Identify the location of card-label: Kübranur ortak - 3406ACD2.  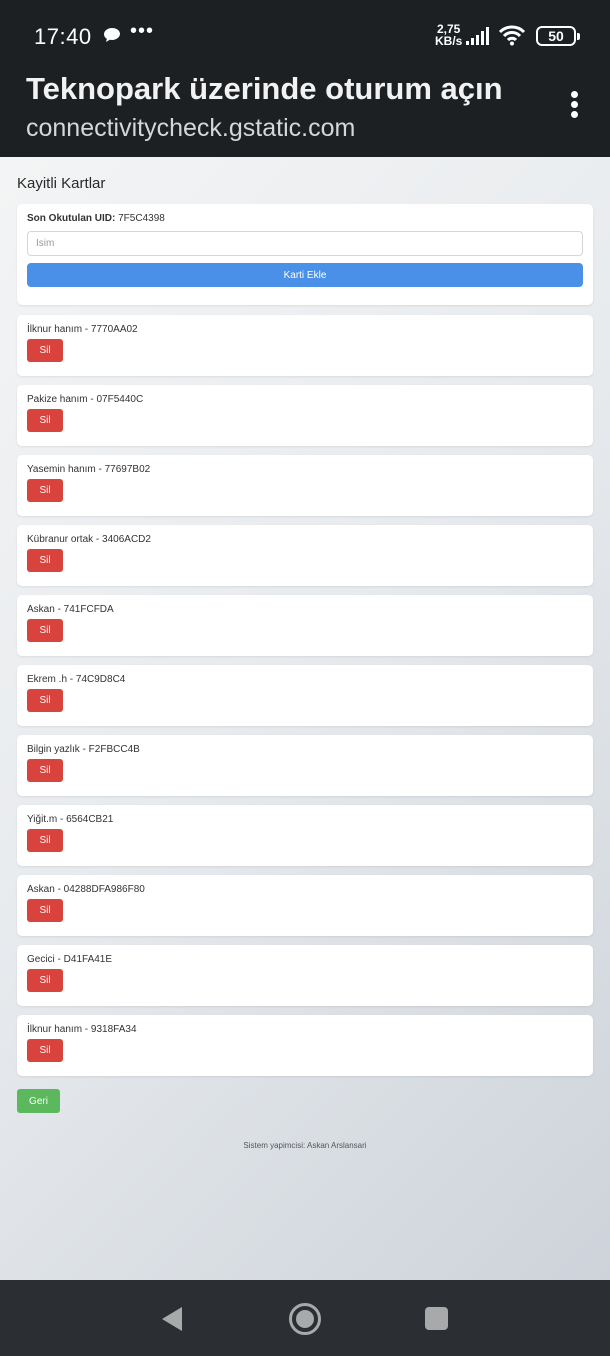
(89, 539).